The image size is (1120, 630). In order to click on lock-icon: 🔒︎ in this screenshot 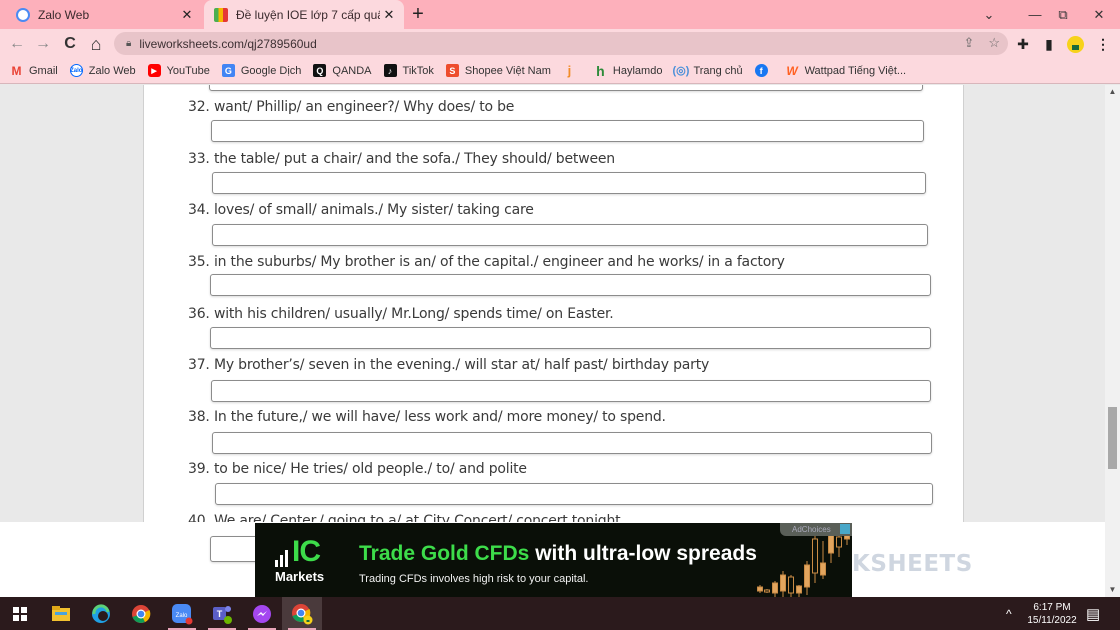, I will do `click(129, 43)`.